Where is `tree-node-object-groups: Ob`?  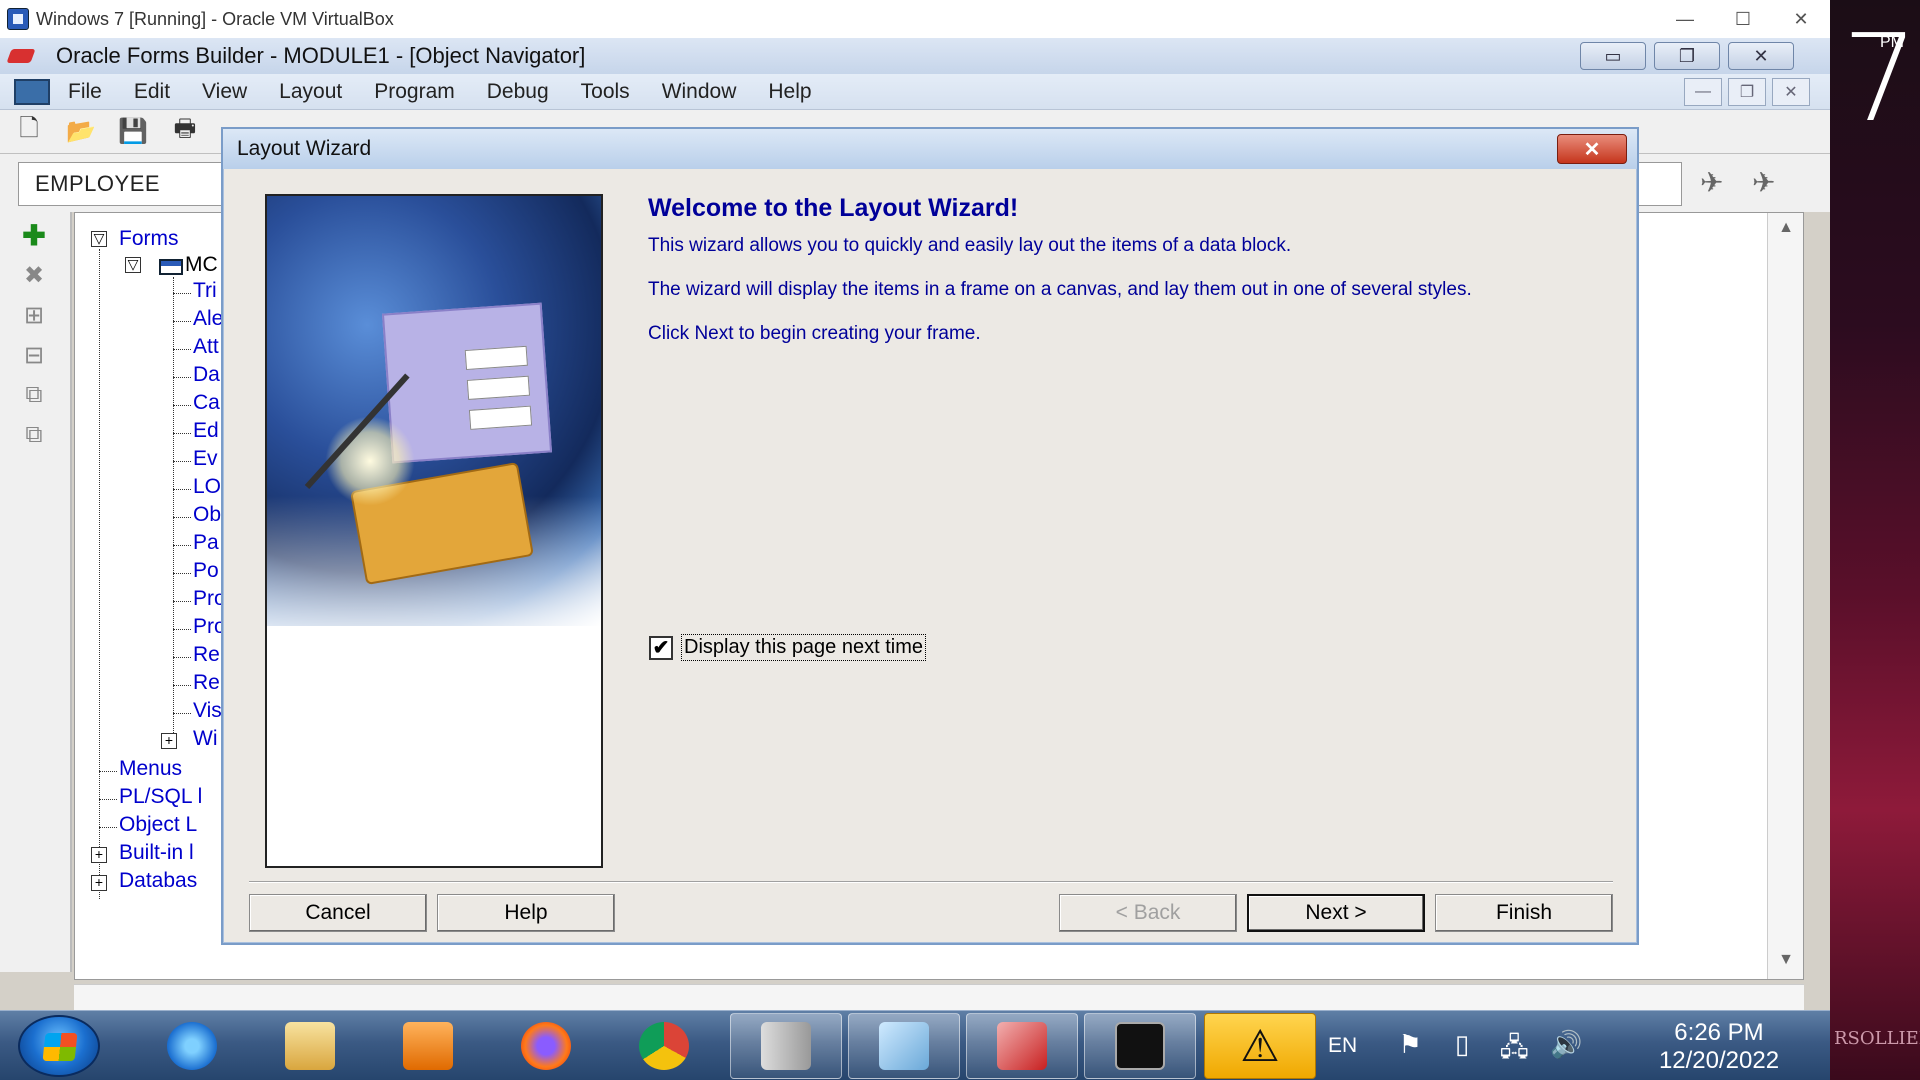
tree-node-object-groups: Ob is located at coordinates (207, 515).